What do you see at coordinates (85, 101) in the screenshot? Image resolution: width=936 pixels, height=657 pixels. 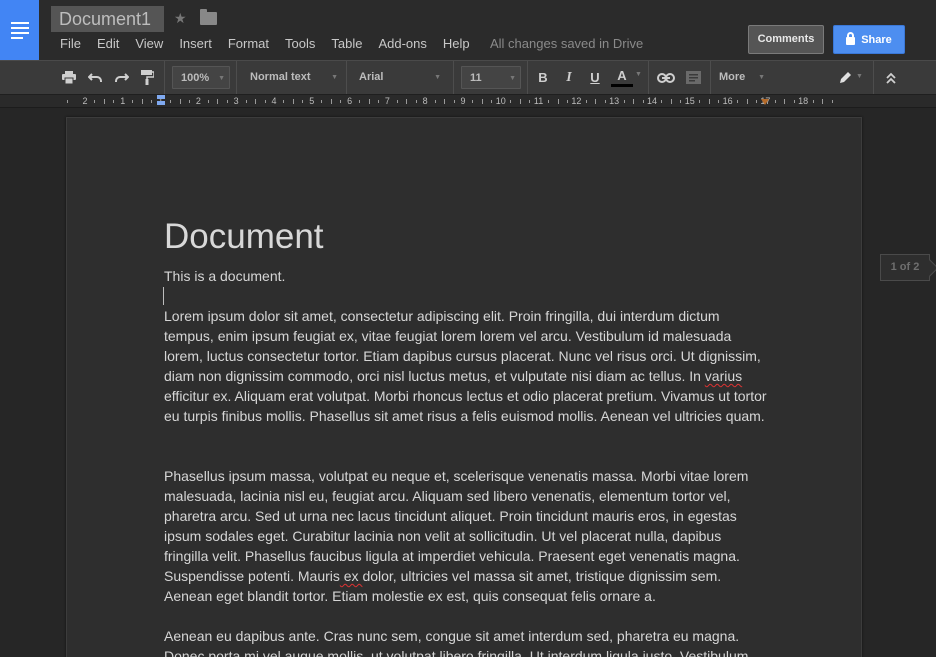 I see `ruler-label: 2` at bounding box center [85, 101].